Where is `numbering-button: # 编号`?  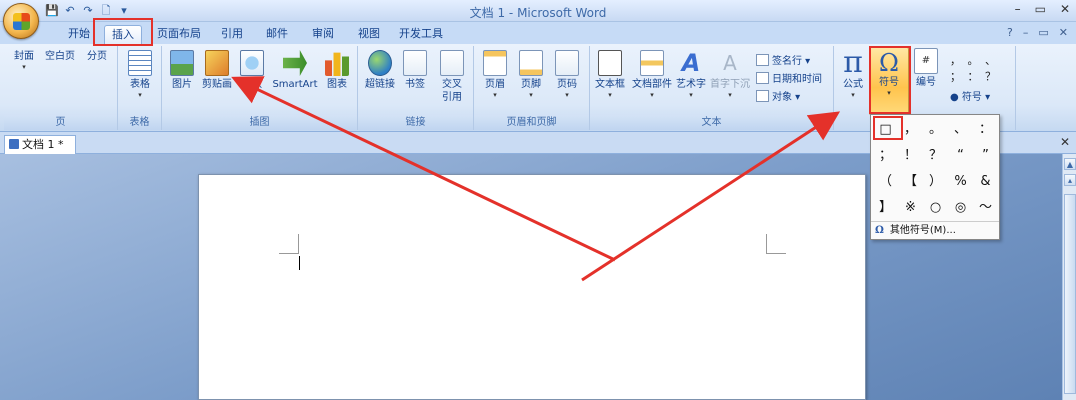 numbering-button: # 编号 is located at coordinates (926, 68).